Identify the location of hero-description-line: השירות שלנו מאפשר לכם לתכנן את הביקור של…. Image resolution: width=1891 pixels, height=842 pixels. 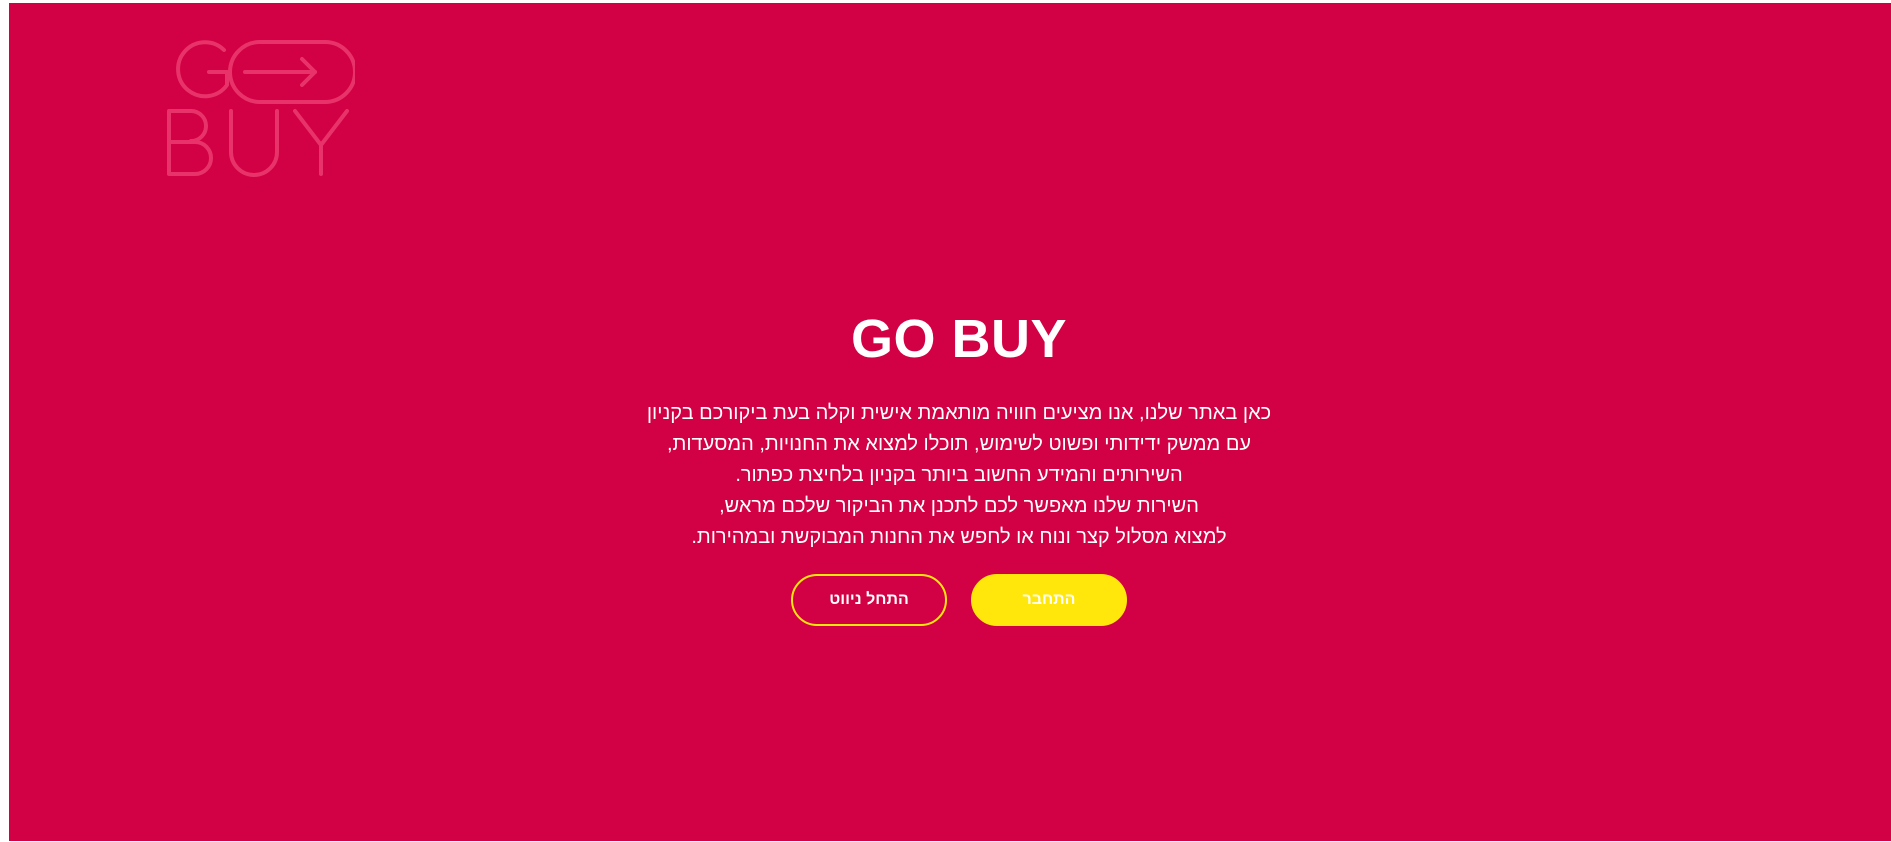
(959, 506).